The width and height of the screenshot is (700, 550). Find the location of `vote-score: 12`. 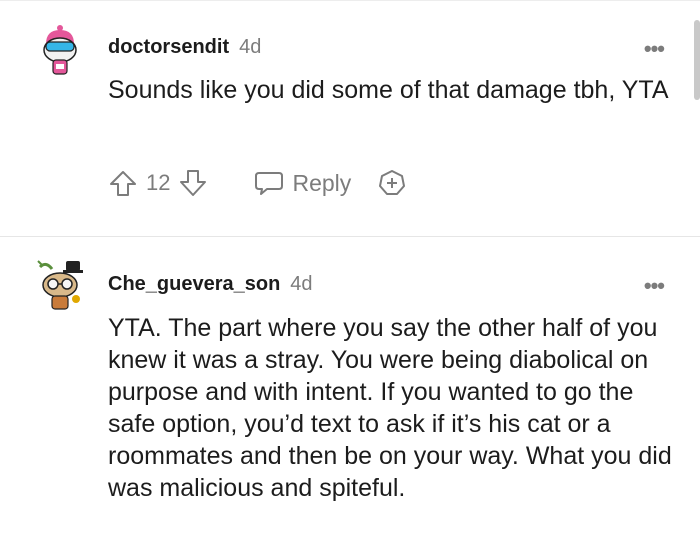

vote-score: 12 is located at coordinates (158, 182).